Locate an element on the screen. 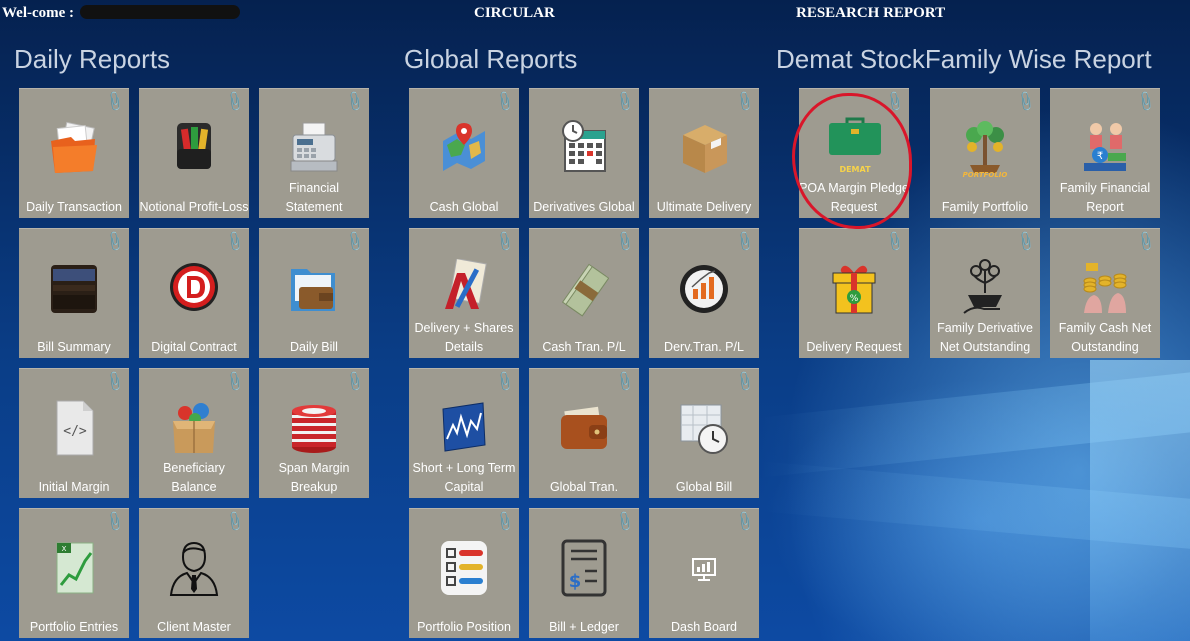 The image size is (1190, 641). tile-family-derivative-net-outstanding: 📎 Family Derivative Net Outstanding is located at coordinates (985, 293).